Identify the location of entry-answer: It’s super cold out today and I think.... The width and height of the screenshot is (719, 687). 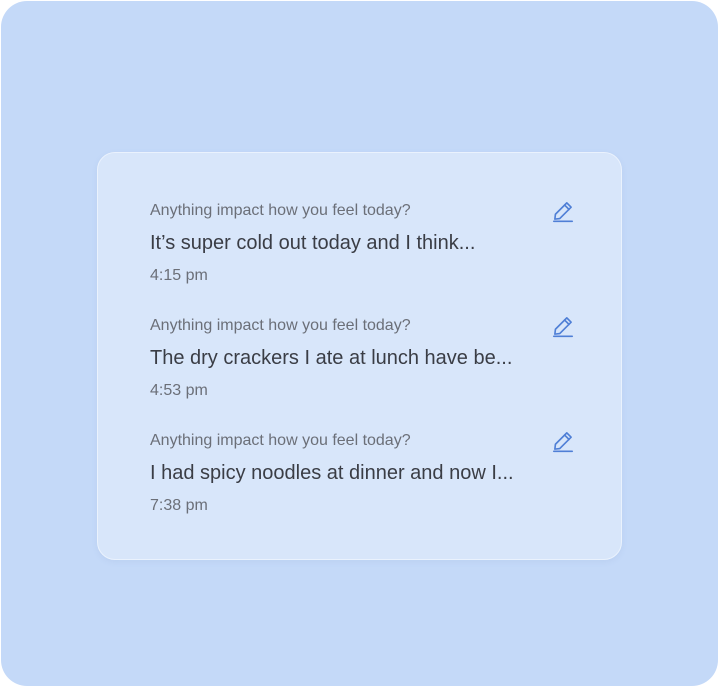
(313, 243).